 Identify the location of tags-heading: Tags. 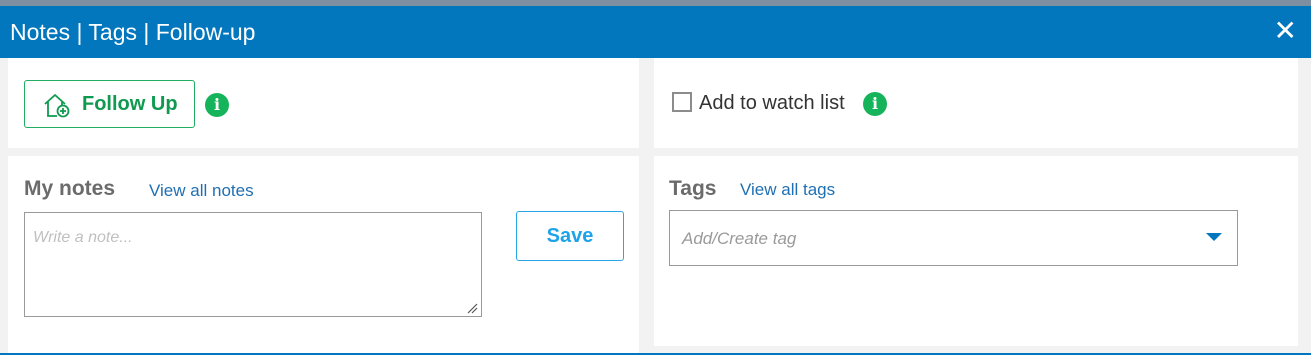
(693, 188).